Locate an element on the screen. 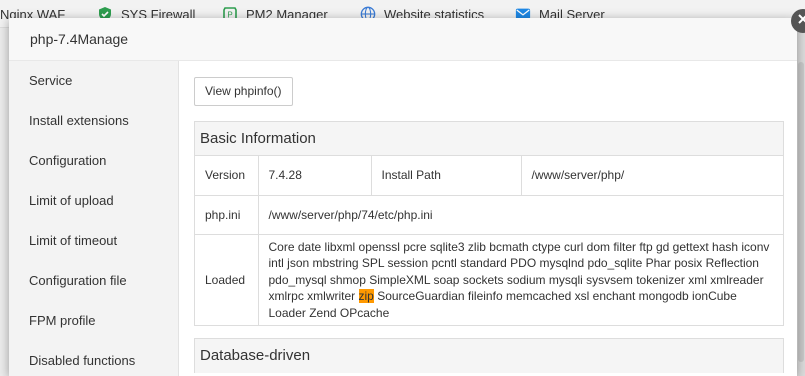 The width and height of the screenshot is (805, 376). version-label: Version is located at coordinates (227, 176).